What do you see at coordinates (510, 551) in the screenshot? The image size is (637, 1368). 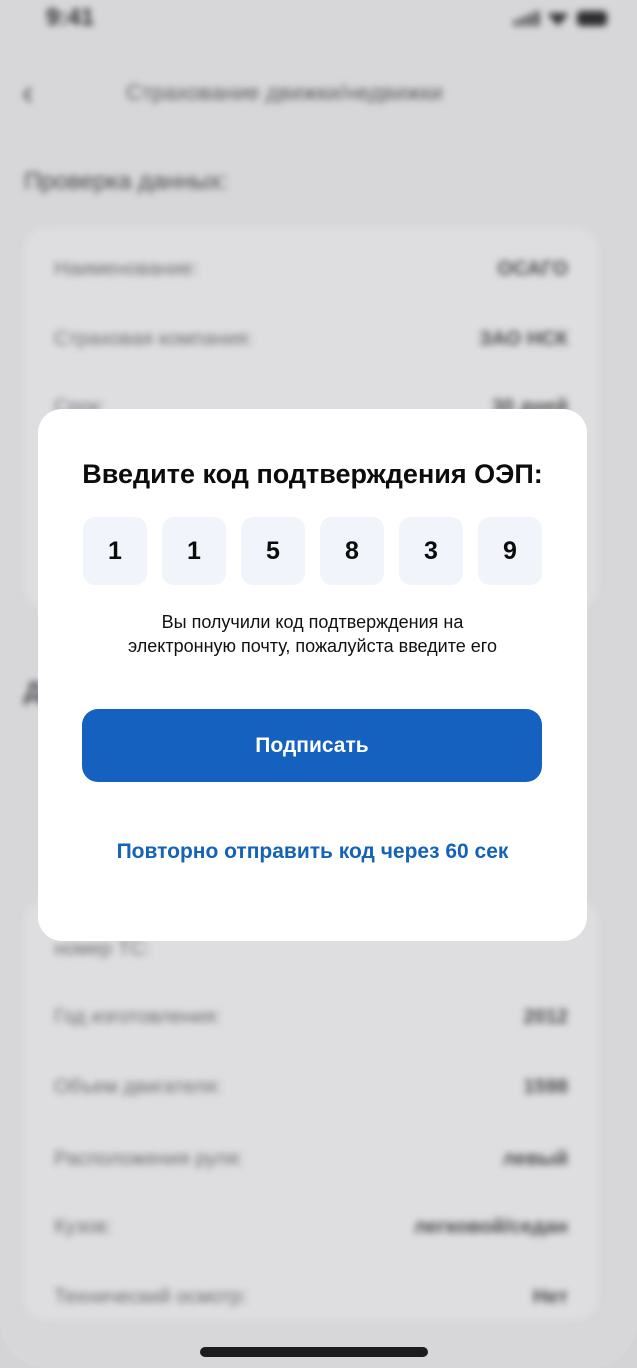 I see `code-digit-input: 9` at bounding box center [510, 551].